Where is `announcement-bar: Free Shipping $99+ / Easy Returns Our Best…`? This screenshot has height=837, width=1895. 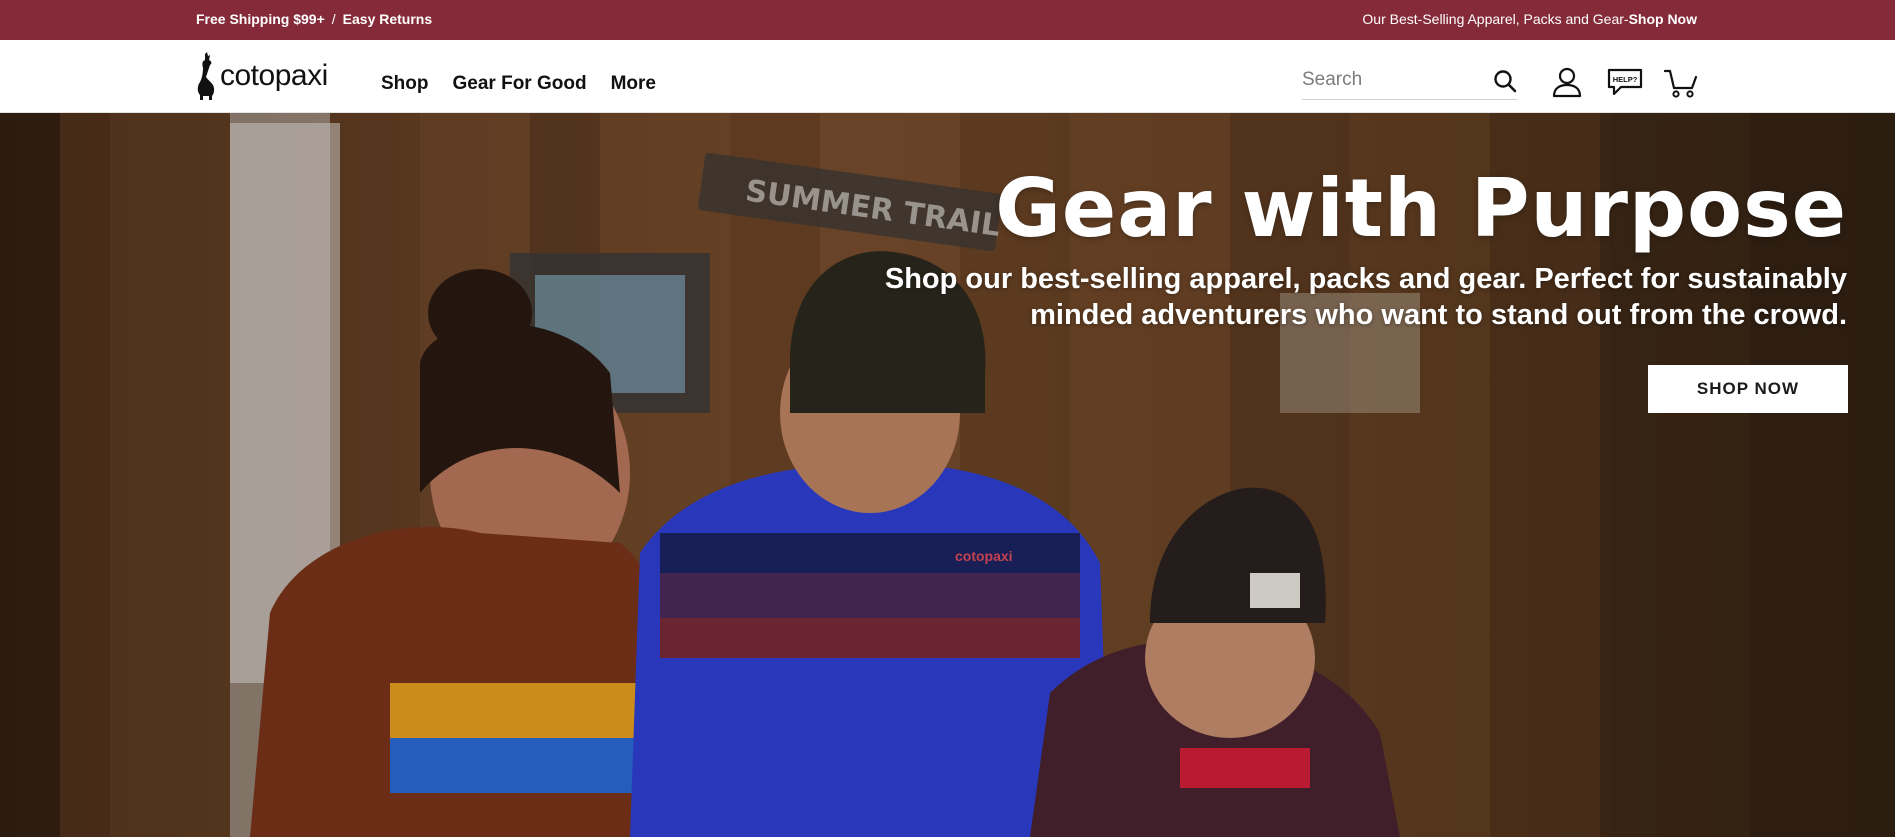
announcement-bar: Free Shipping $99+ / Easy Returns Our Best… is located at coordinates (947, 20).